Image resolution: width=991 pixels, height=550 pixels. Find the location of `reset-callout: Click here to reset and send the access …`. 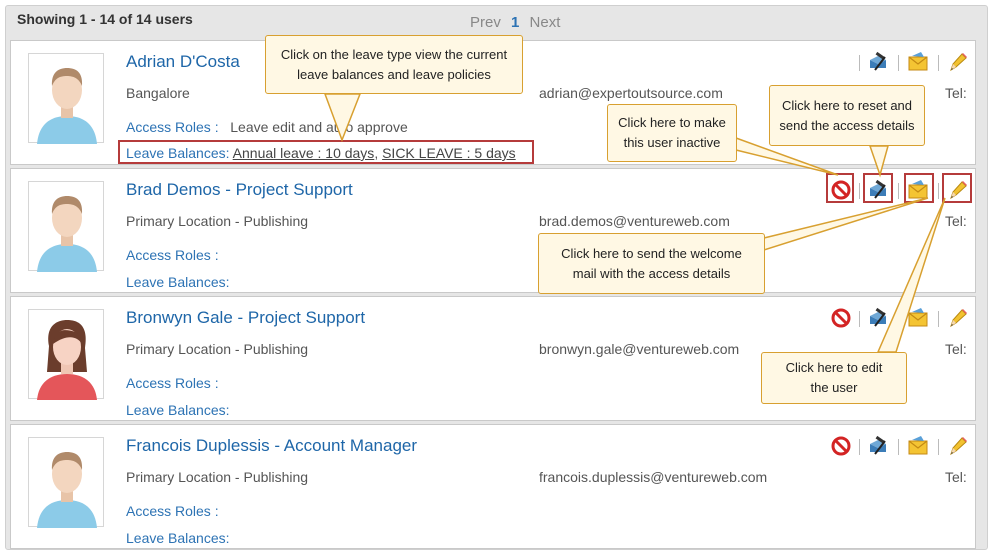

reset-callout: Click here to reset and send the access … is located at coordinates (847, 115).